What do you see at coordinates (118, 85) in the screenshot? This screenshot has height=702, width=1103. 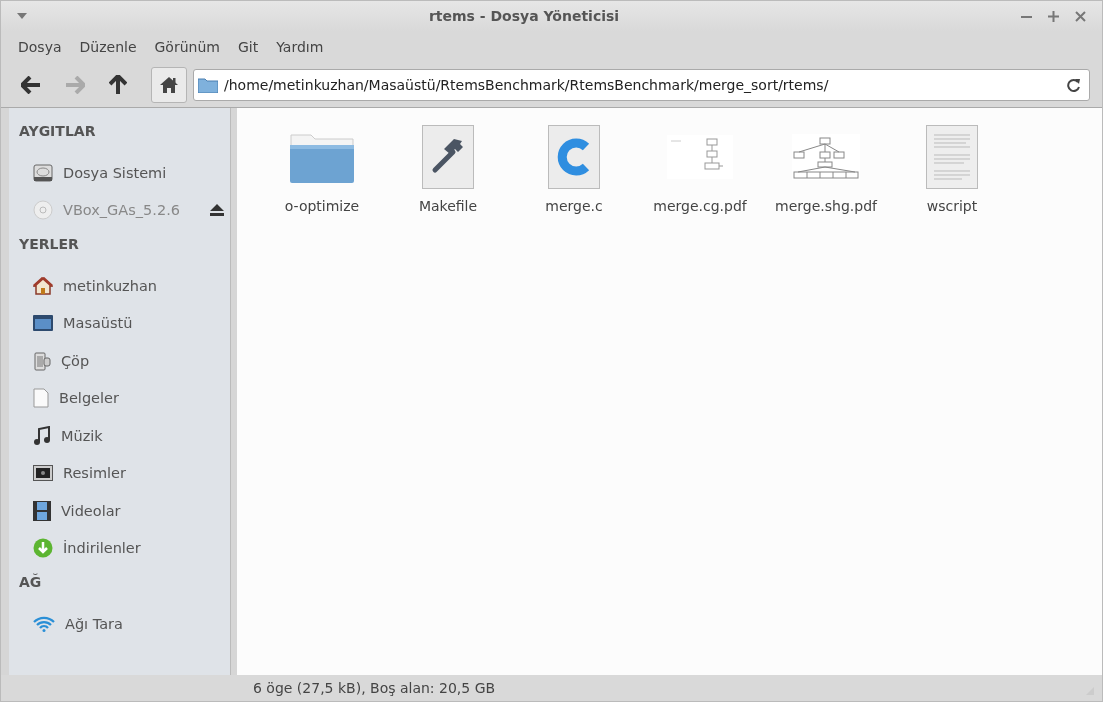 I see `up-arrow-icon` at bounding box center [118, 85].